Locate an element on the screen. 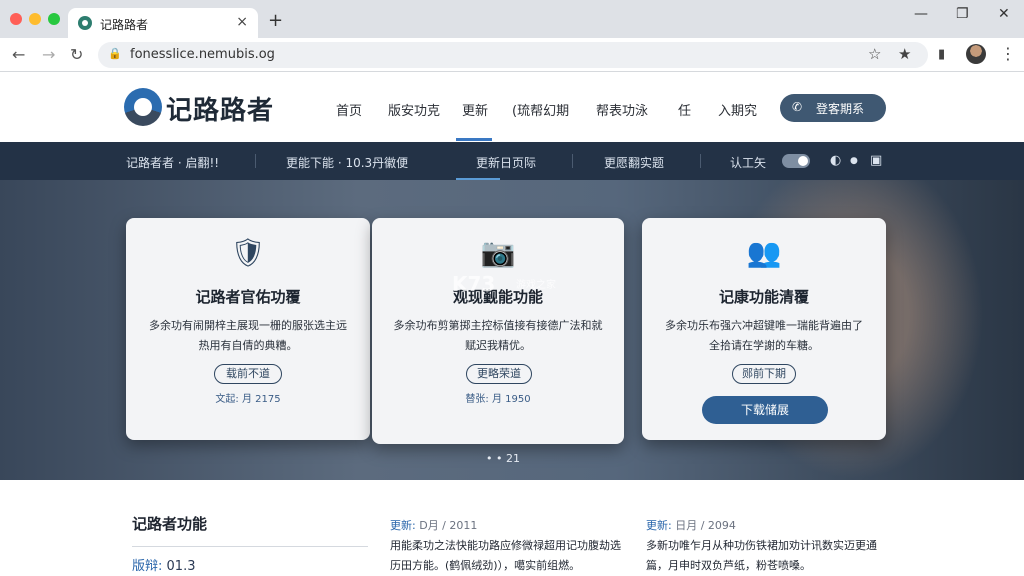  address-toolbar: ← → ↻ 🔒 fonesslice.nemubis.og ☆ ★ ▮ is located at coordinates (512, 55).